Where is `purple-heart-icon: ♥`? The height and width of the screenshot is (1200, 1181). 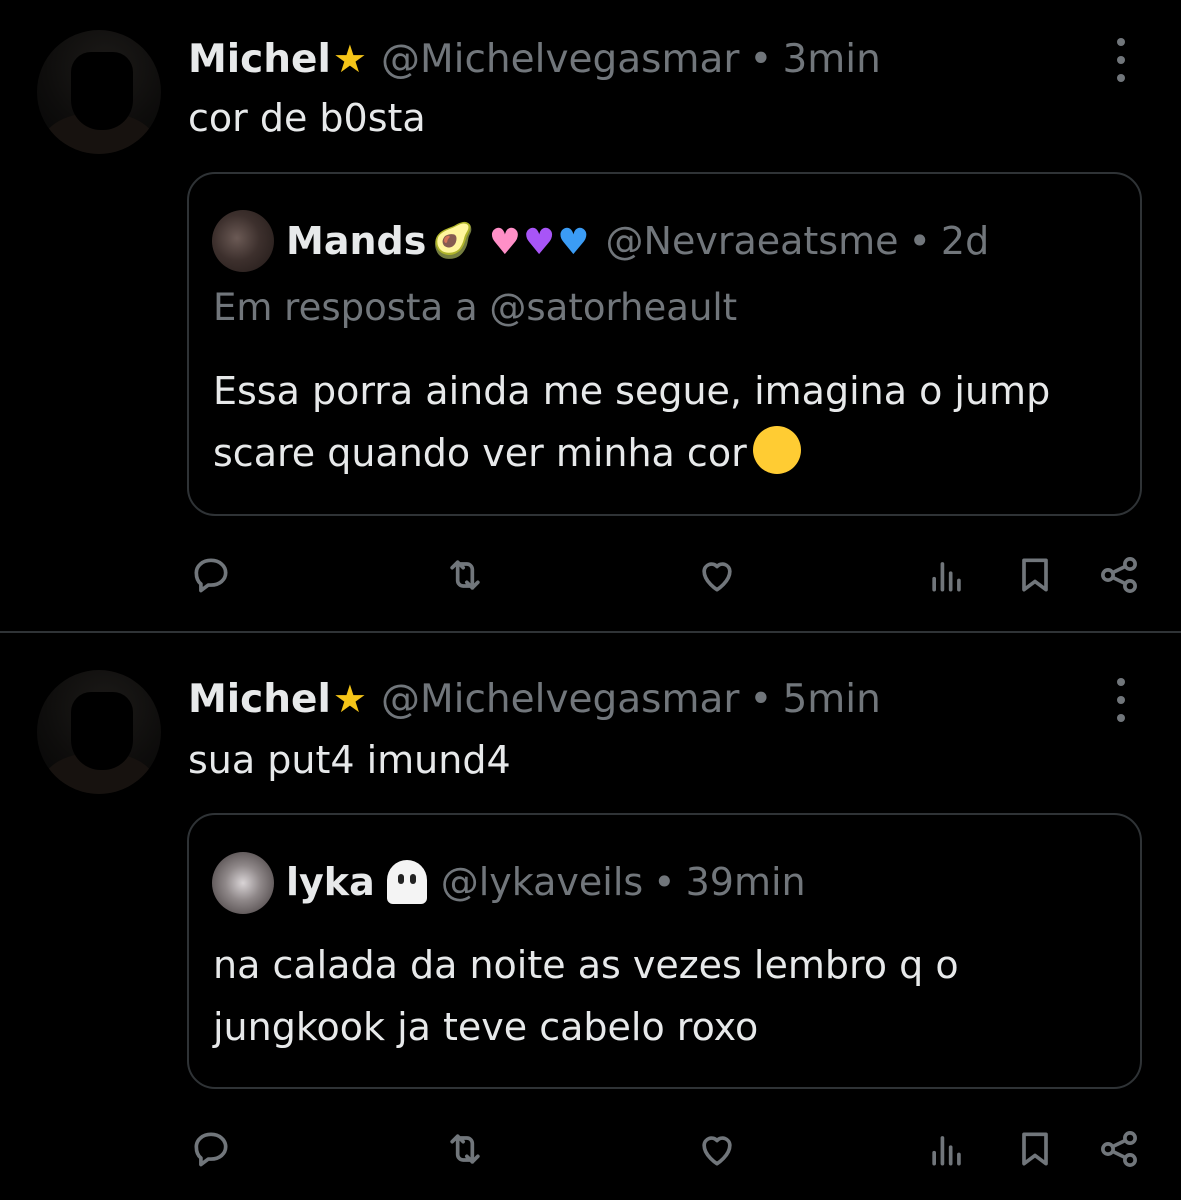
purple-heart-icon: ♥ is located at coordinates (539, 242).